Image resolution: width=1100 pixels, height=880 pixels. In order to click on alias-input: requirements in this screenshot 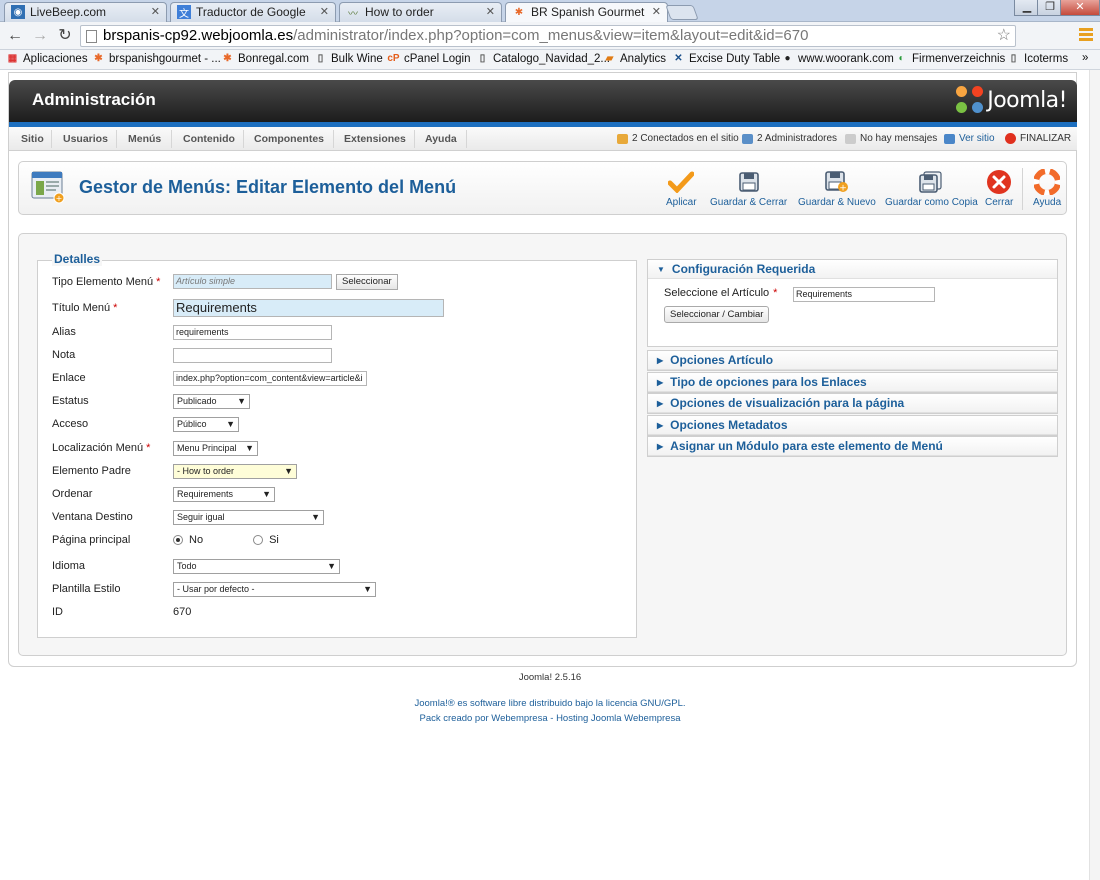, I will do `click(252, 332)`.